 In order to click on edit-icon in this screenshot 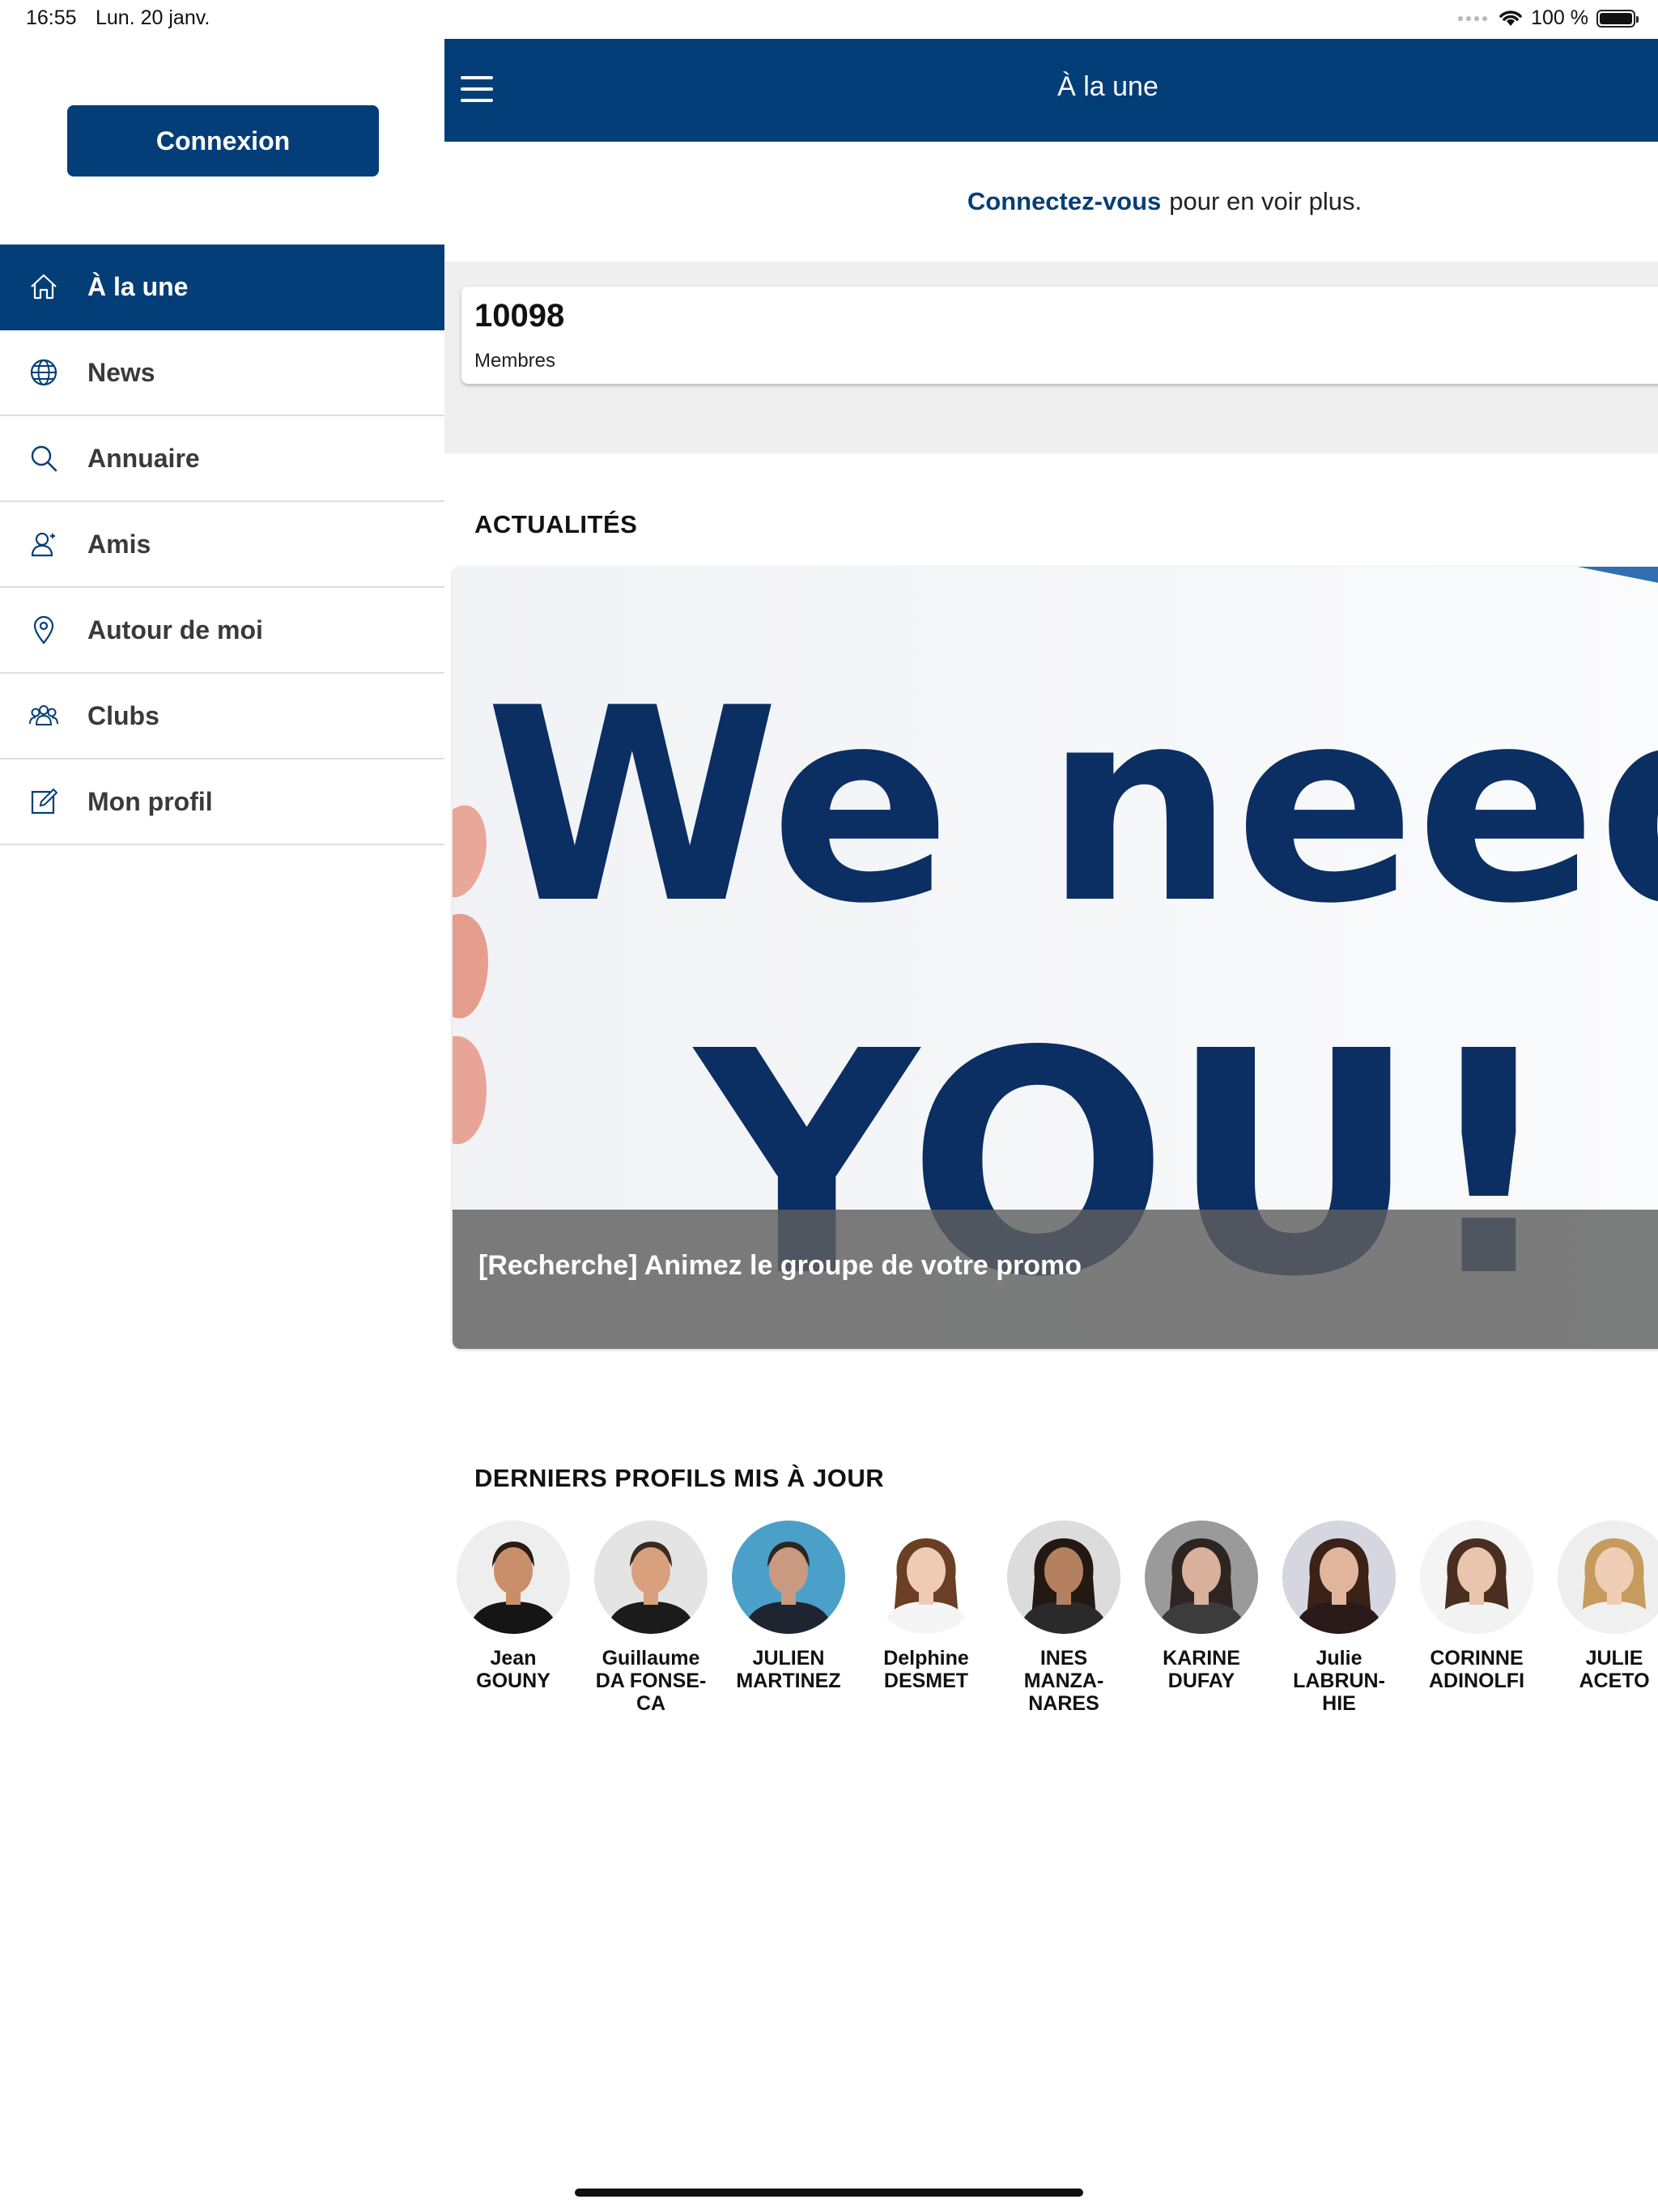, I will do `click(43, 802)`.